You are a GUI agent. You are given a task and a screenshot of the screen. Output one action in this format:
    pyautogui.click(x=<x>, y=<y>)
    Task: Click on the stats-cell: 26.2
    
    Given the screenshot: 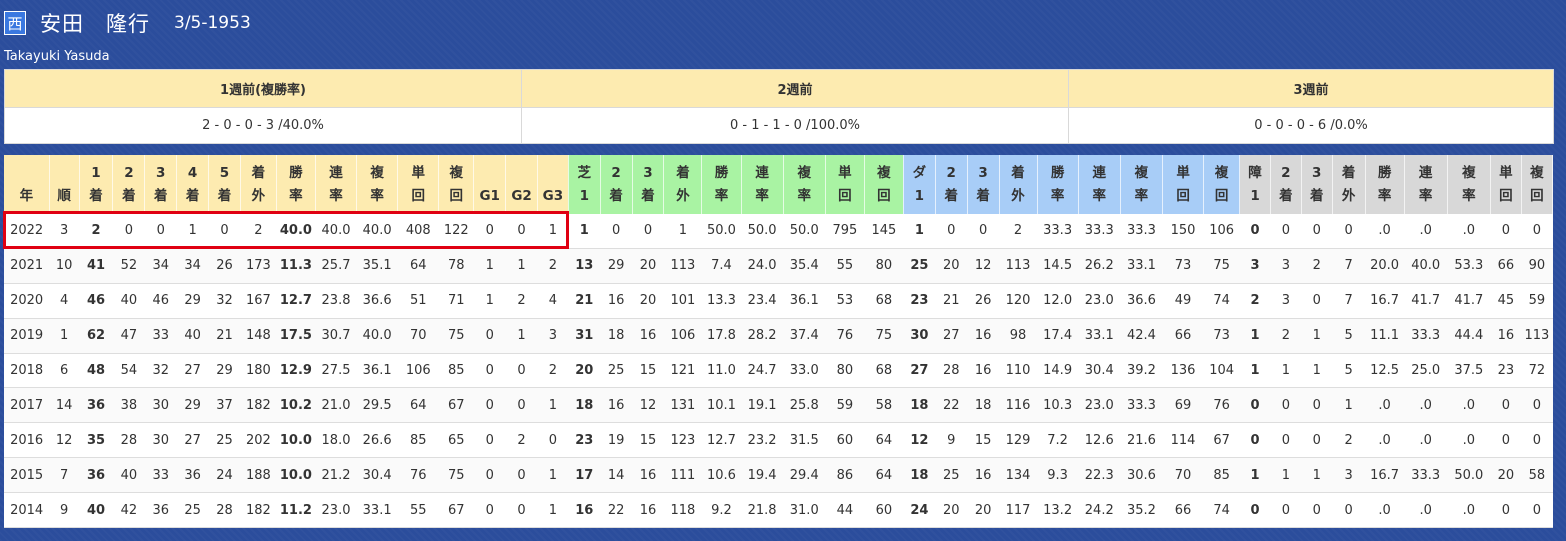 What is the action you would take?
    pyautogui.click(x=1099, y=266)
    